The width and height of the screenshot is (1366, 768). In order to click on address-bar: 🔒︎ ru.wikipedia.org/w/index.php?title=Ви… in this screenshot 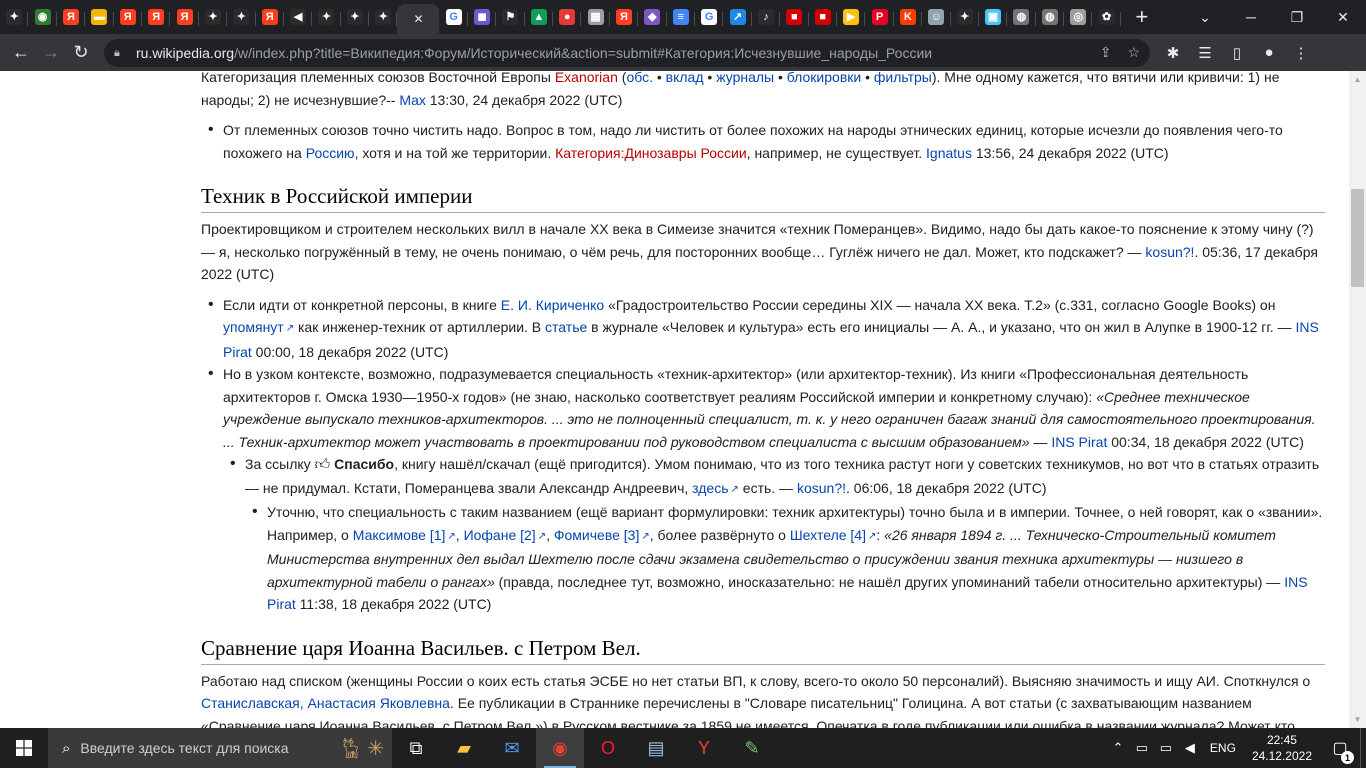, I will do `click(627, 52)`.